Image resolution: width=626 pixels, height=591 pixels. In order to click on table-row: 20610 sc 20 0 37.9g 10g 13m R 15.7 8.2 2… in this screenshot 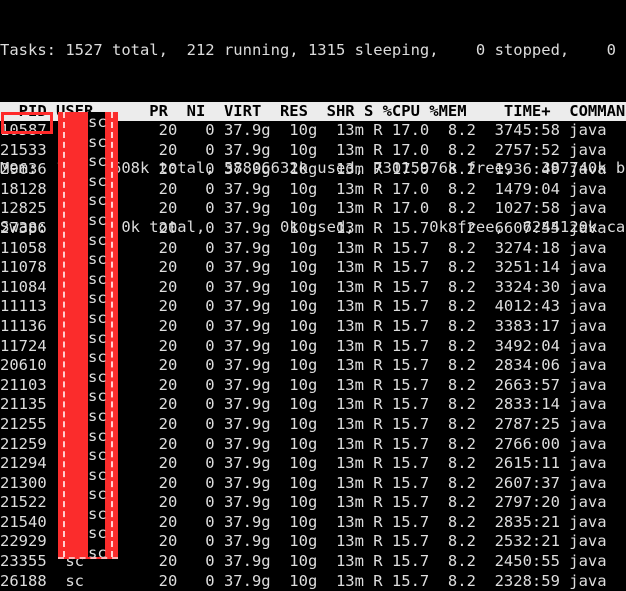, I will do `click(313, 366)`.